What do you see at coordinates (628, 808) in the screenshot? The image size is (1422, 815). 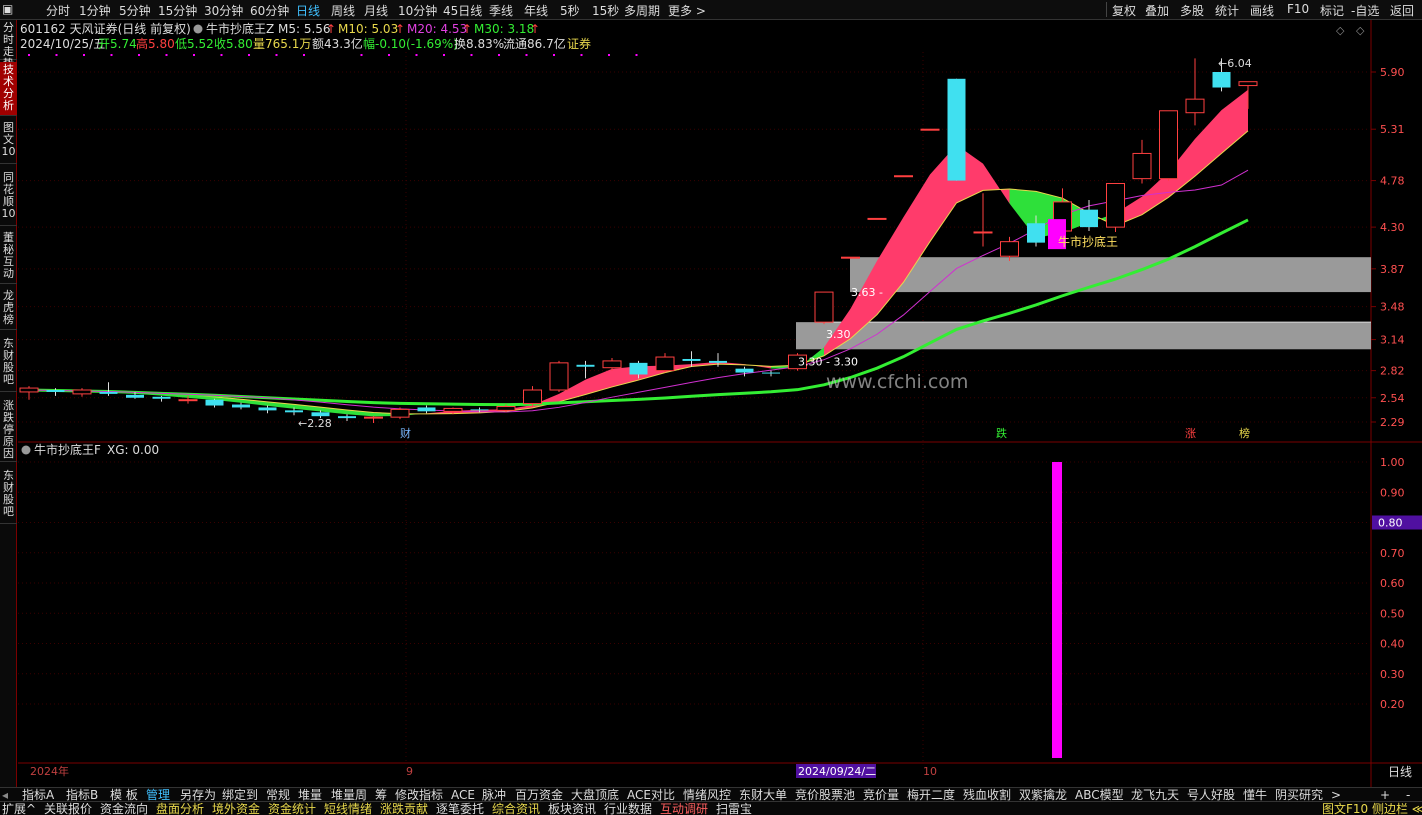 I see `tab-industry-data: 行业数据` at bounding box center [628, 808].